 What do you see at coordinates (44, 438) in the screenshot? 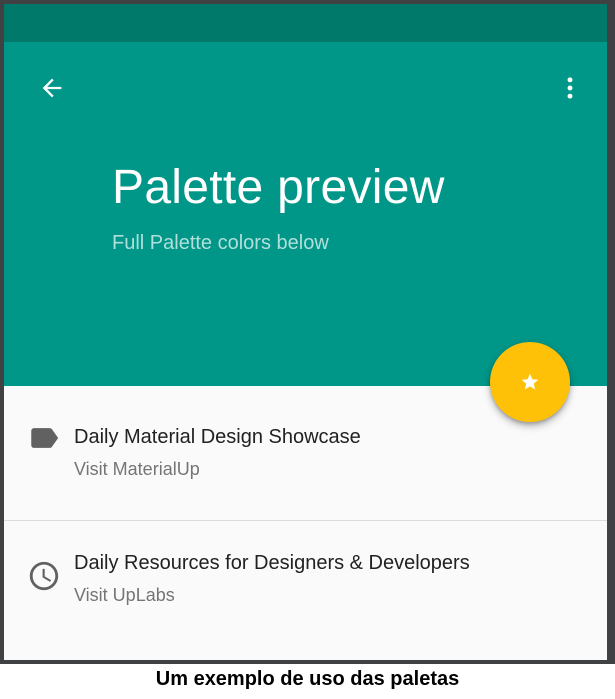
I see `label-icon` at bounding box center [44, 438].